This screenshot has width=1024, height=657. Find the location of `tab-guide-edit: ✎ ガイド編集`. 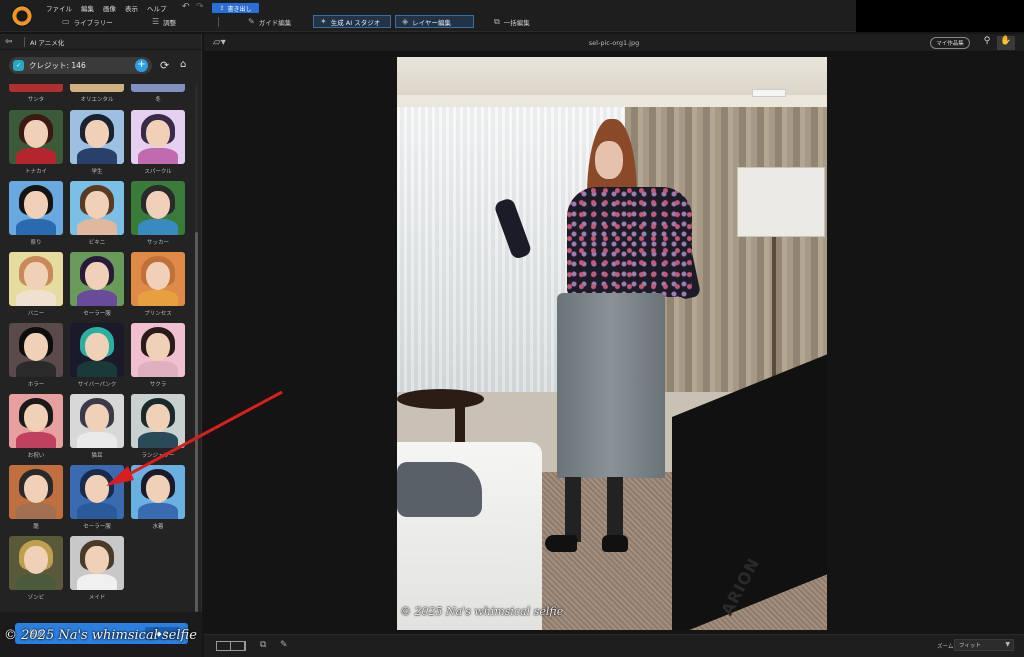

tab-guide-edit: ✎ ガイド編集 is located at coordinates (269, 21).